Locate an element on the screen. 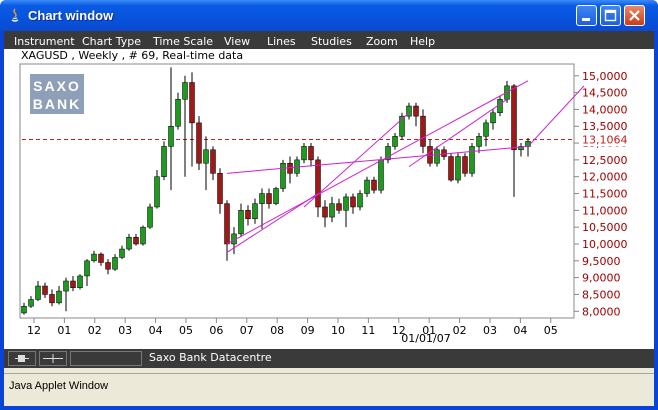 The height and width of the screenshot is (410, 658). menu-zoom: Zoom is located at coordinates (382, 41).